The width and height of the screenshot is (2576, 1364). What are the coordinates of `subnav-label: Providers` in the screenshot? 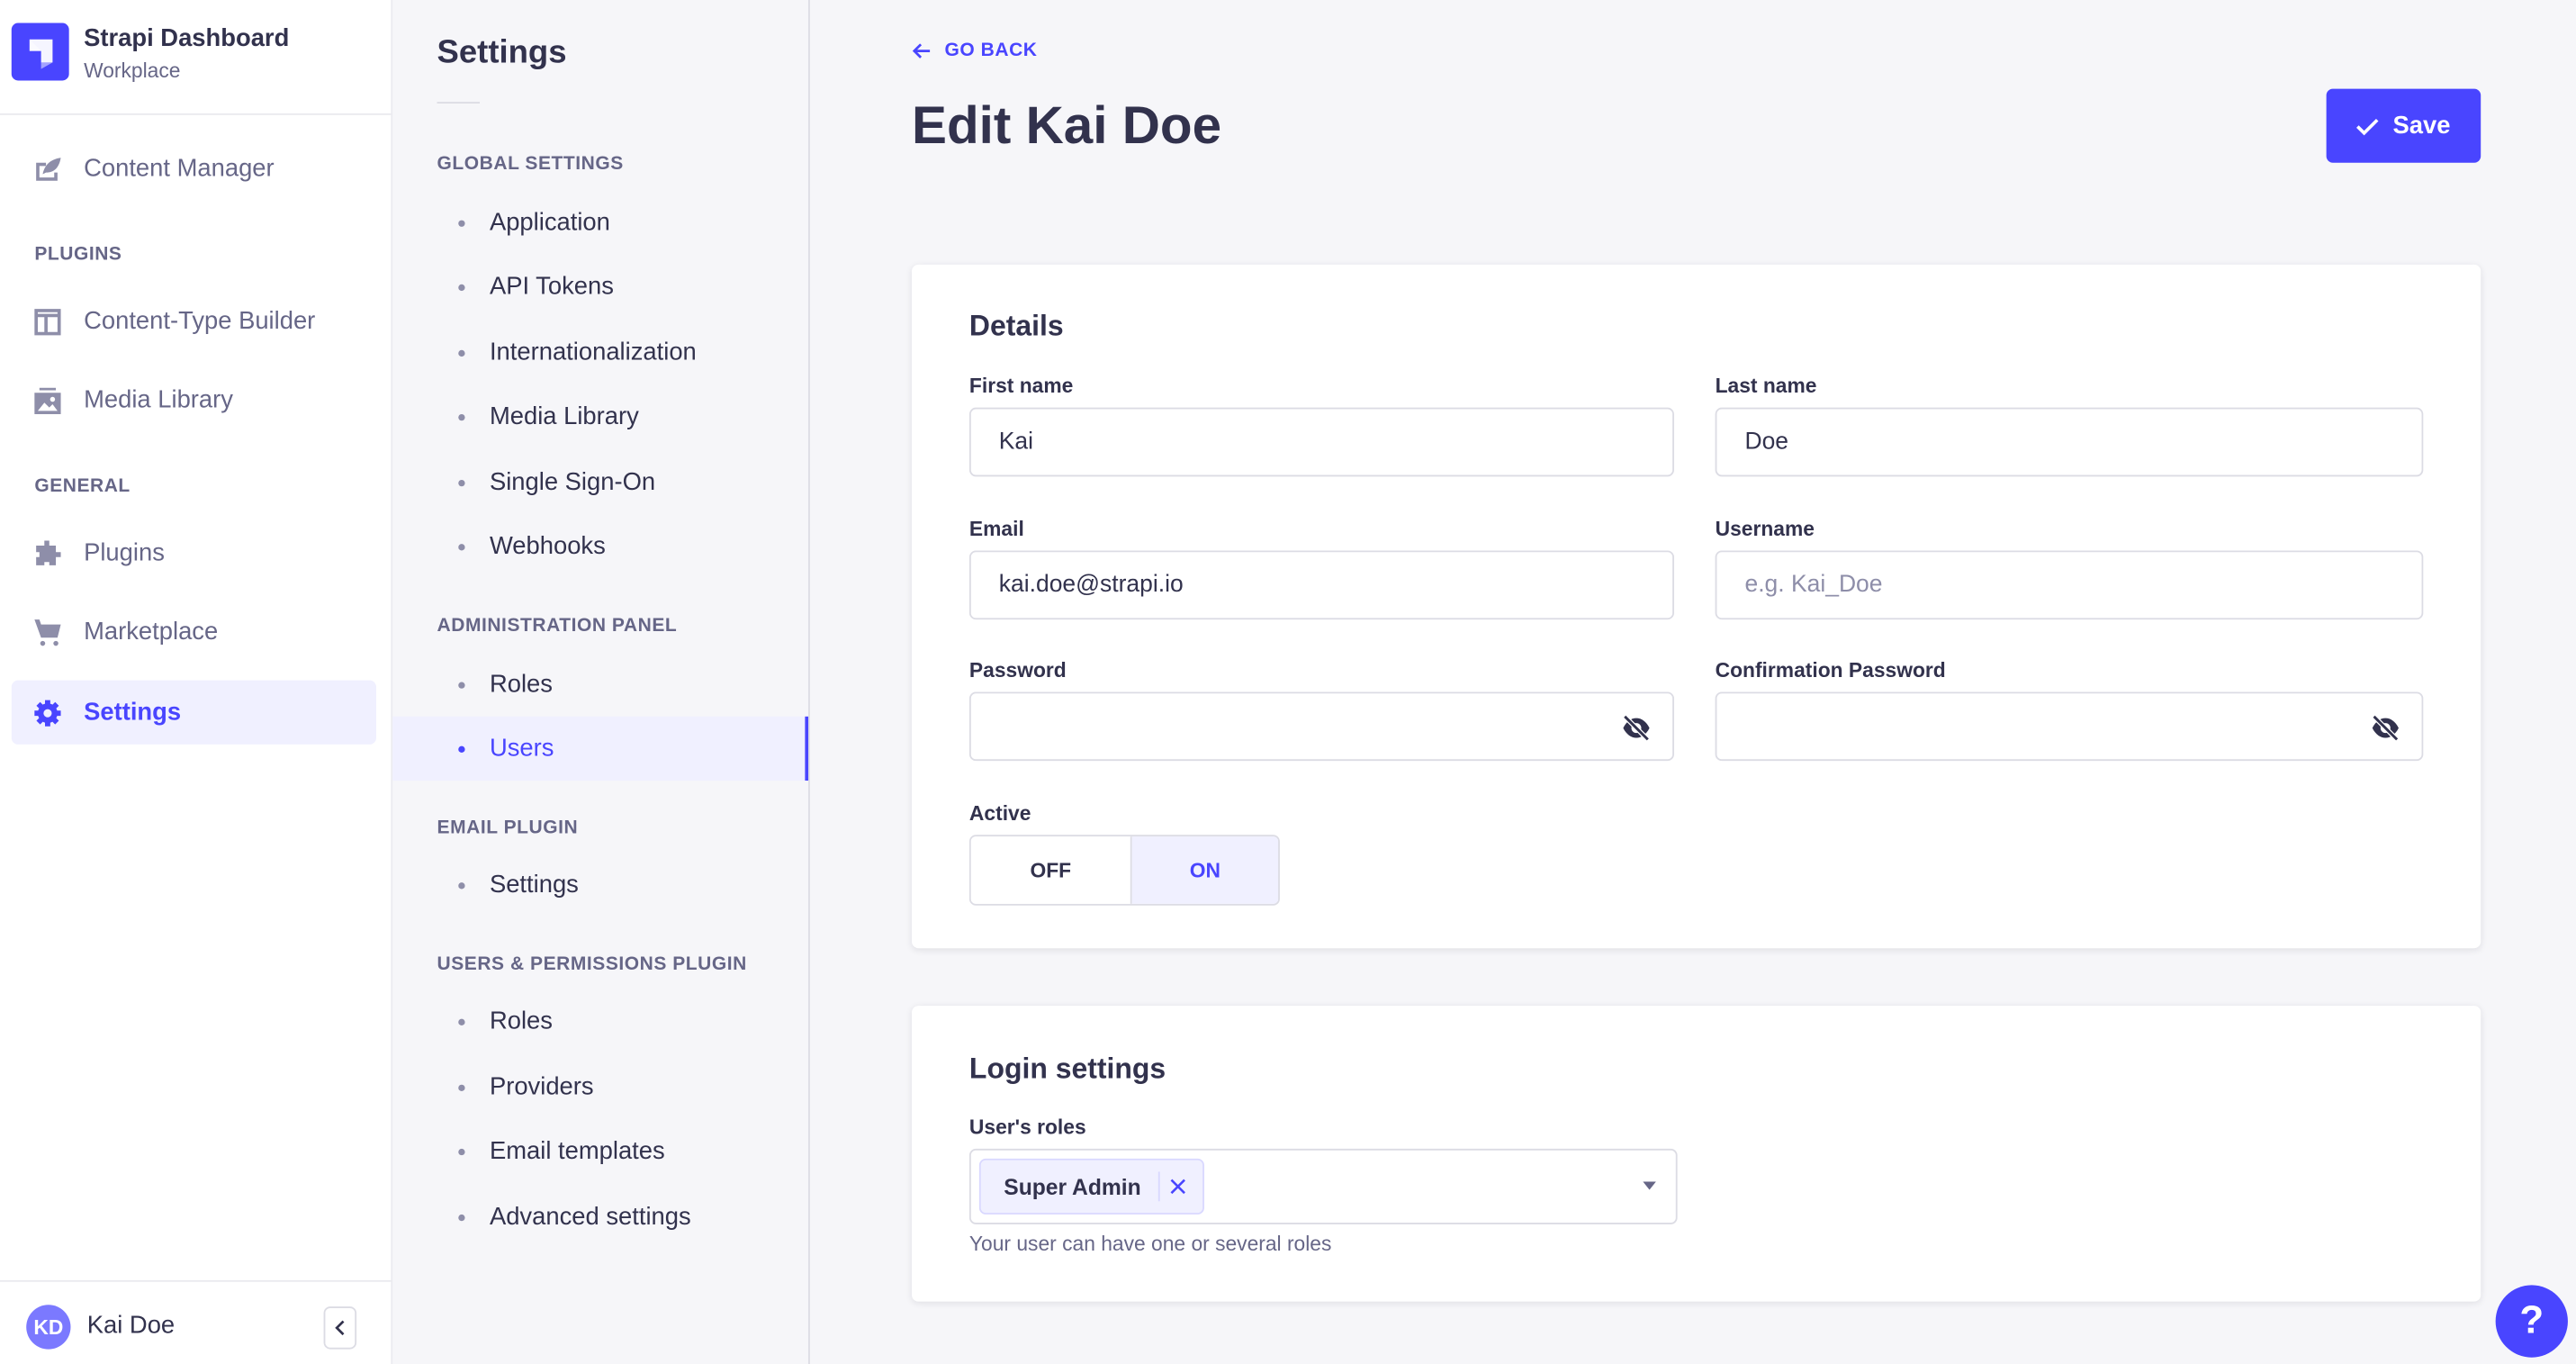 It's located at (541, 1086).